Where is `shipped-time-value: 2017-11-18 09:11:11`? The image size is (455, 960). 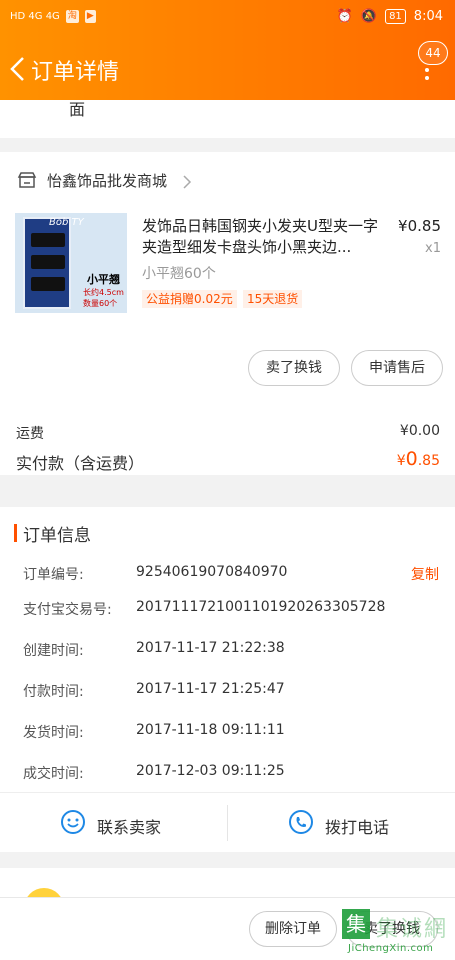
shipped-time-value: 2017-11-18 09:11:11 is located at coordinates (210, 730).